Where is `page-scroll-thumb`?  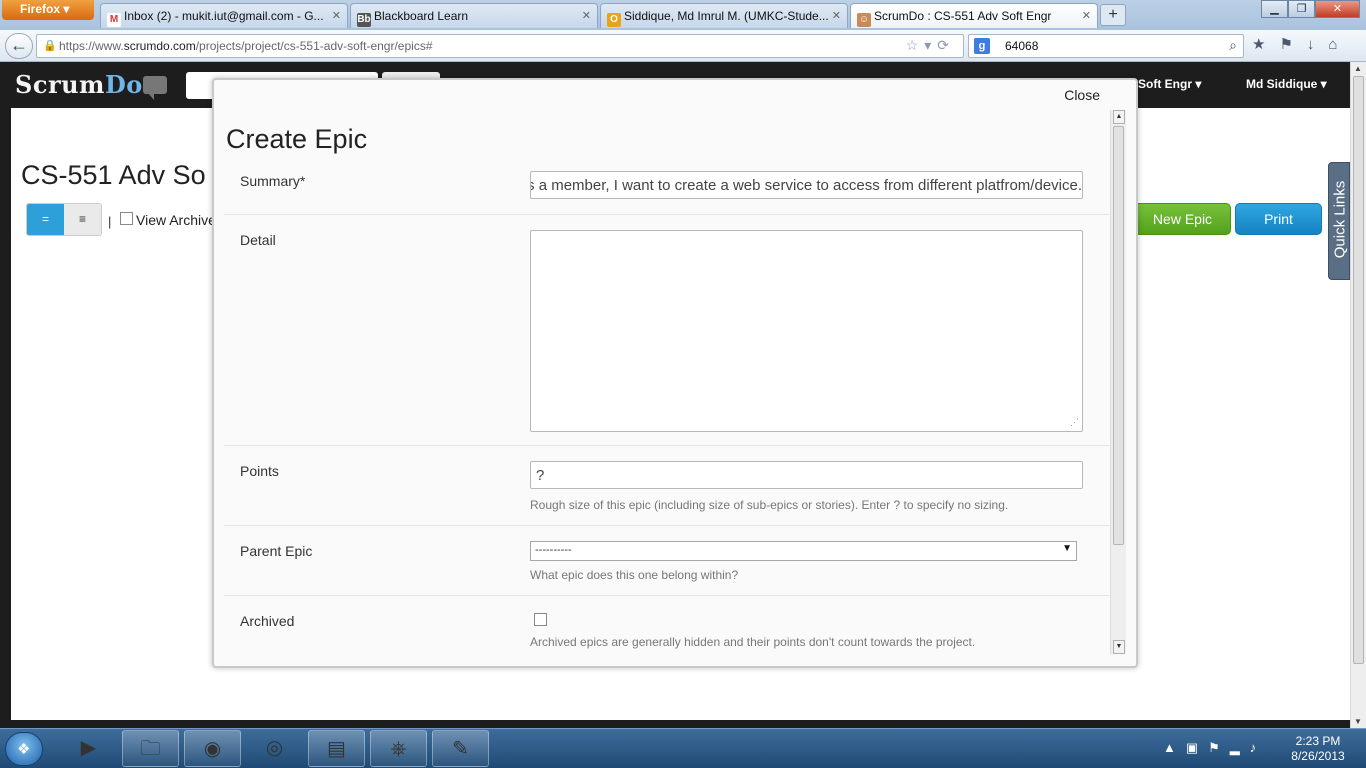
page-scroll-thumb is located at coordinates (1358, 370).